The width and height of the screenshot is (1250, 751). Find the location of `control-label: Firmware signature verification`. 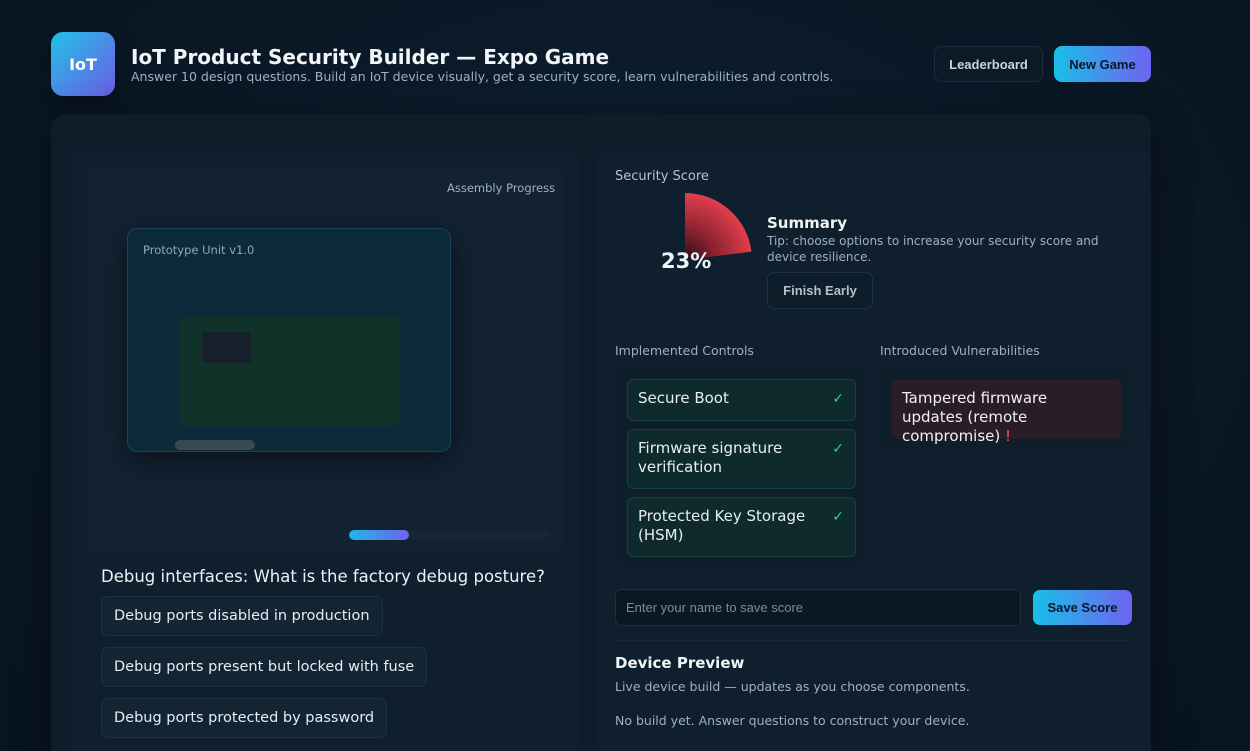

control-label: Firmware signature verification is located at coordinates (710, 457).